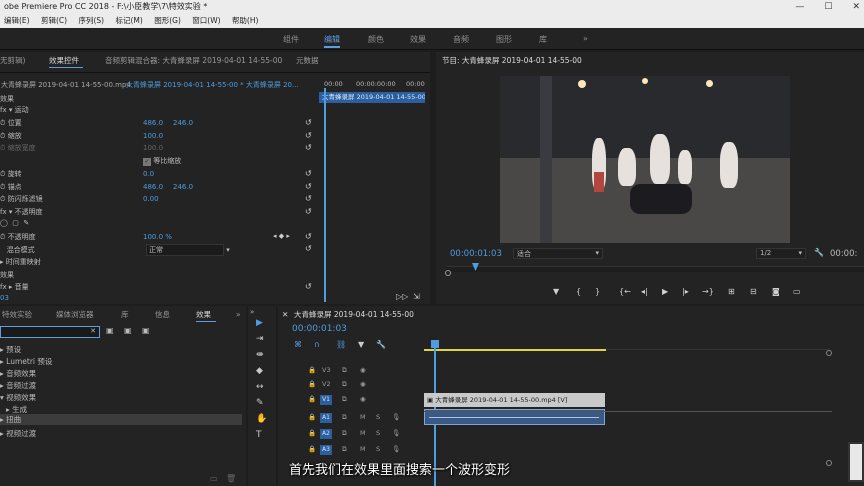 This screenshot has height=486, width=864. I want to click on effects-folder-video-transitions: ▸ 视频过渡, so click(18, 433).